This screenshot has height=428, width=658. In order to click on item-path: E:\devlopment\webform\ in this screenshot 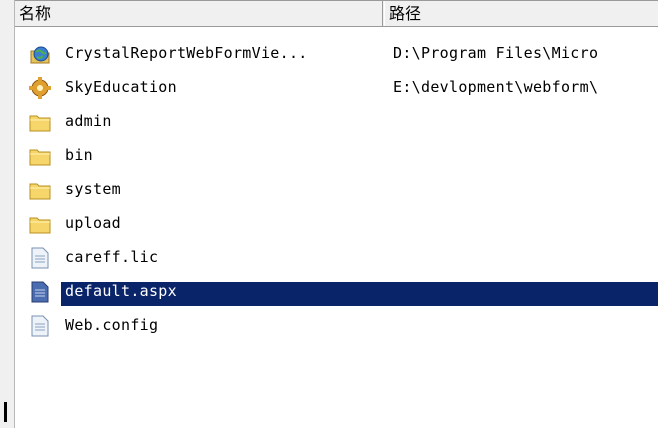, I will do `click(496, 87)`.